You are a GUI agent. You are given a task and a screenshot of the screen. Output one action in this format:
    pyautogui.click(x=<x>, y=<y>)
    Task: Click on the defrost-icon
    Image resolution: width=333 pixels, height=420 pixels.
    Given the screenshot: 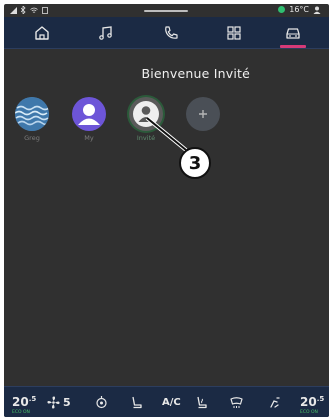 What is the action you would take?
    pyautogui.click(x=236, y=402)
    